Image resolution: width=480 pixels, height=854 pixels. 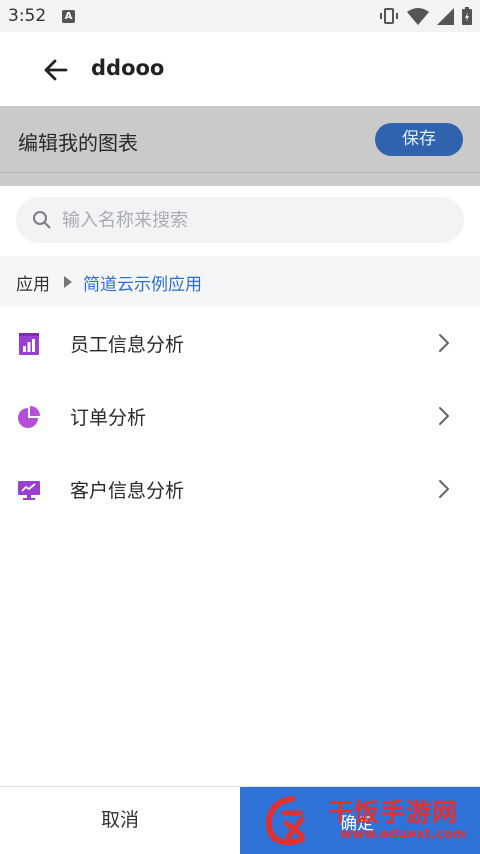 What do you see at coordinates (127, 491) in the screenshot?
I see `list-item-label: 客户信息分析` at bounding box center [127, 491].